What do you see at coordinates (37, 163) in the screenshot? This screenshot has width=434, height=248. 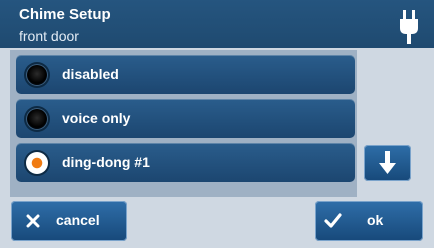 I see `radio-button-selected` at bounding box center [37, 163].